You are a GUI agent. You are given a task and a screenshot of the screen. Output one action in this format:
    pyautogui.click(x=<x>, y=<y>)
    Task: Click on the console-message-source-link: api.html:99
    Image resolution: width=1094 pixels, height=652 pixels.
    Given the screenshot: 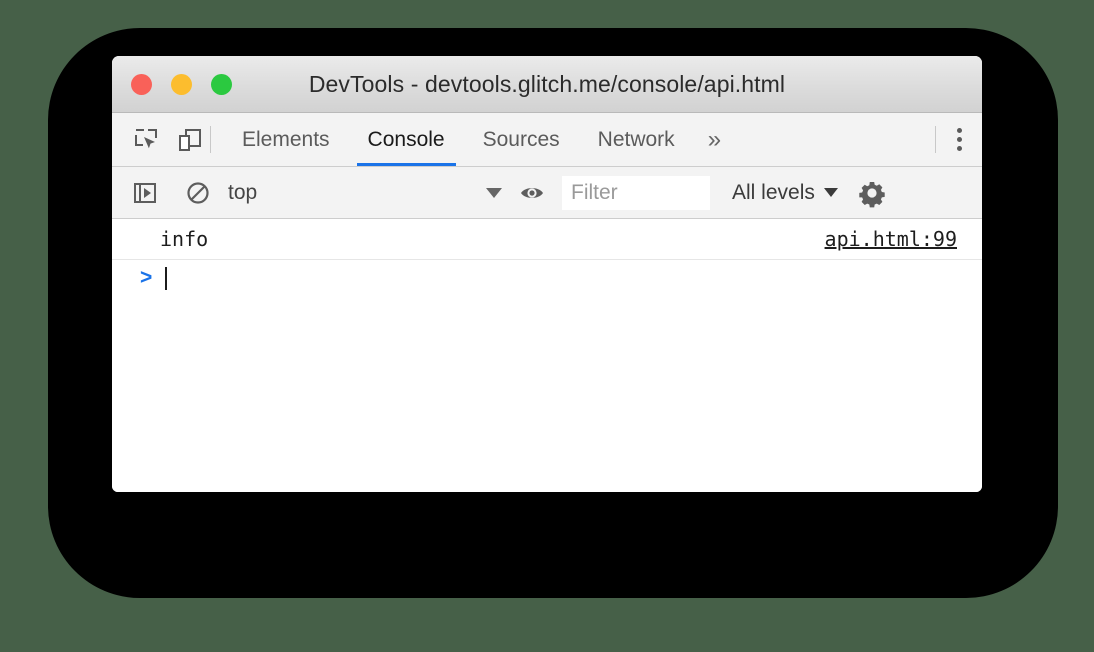 What is the action you would take?
    pyautogui.click(x=891, y=239)
    